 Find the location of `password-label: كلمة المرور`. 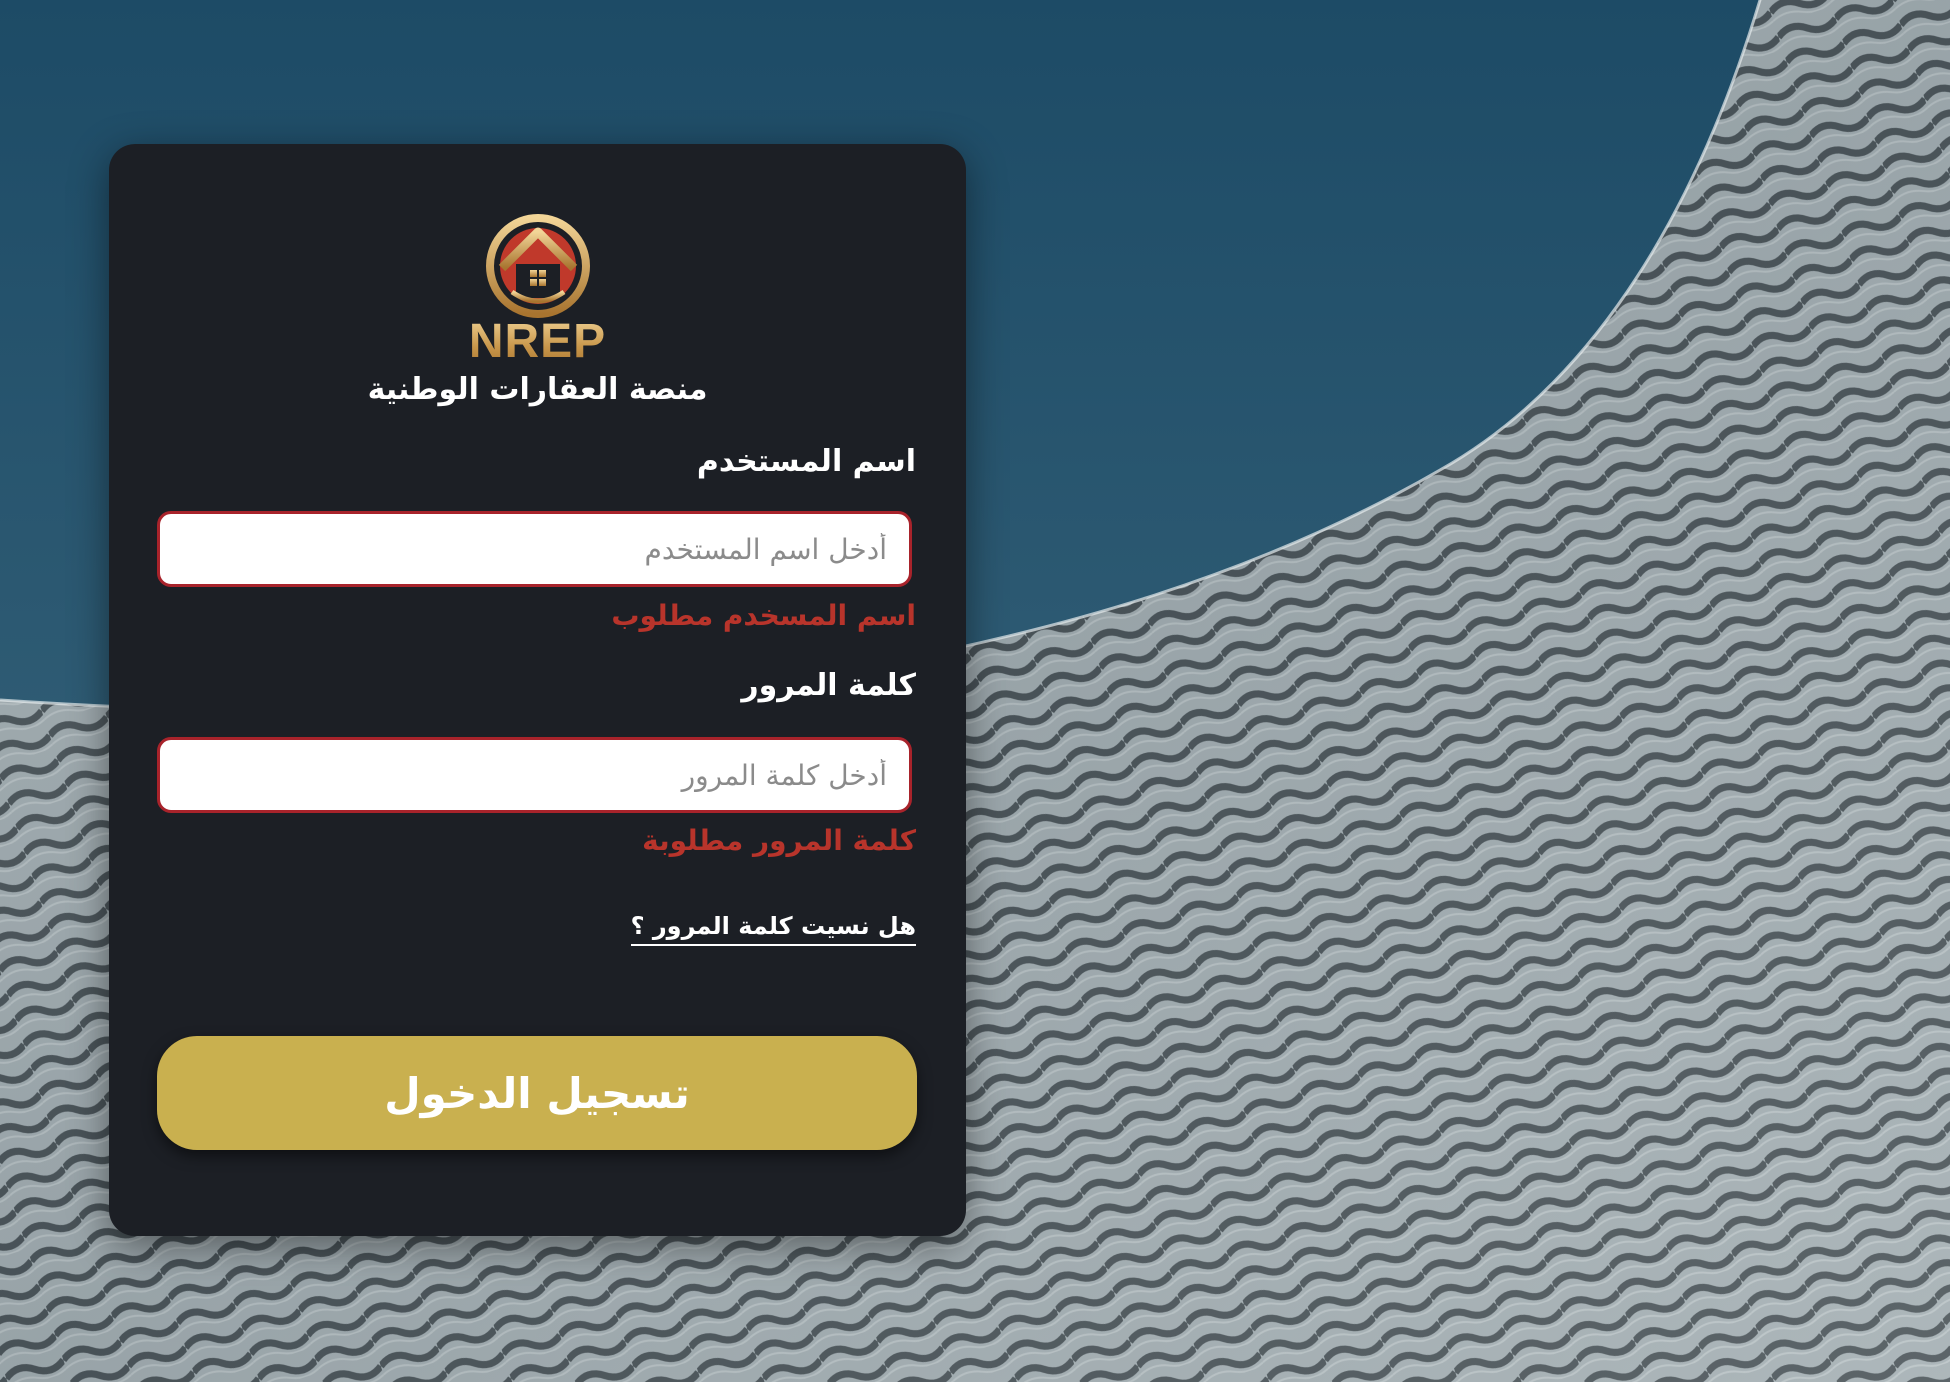

password-label: كلمة المرور is located at coordinates (828, 685).